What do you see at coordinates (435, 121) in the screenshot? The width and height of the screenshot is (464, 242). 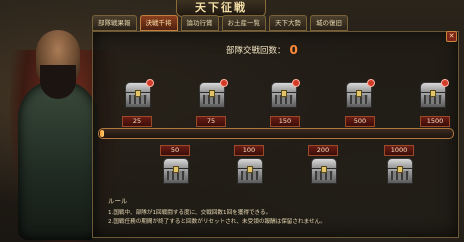 I see `reward-label: 1500` at bounding box center [435, 121].